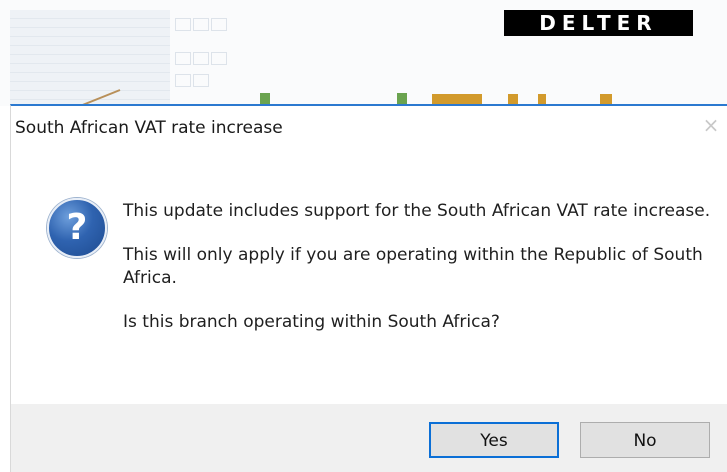  What do you see at coordinates (77, 228) in the screenshot?
I see `question-icon: ?` at bounding box center [77, 228].